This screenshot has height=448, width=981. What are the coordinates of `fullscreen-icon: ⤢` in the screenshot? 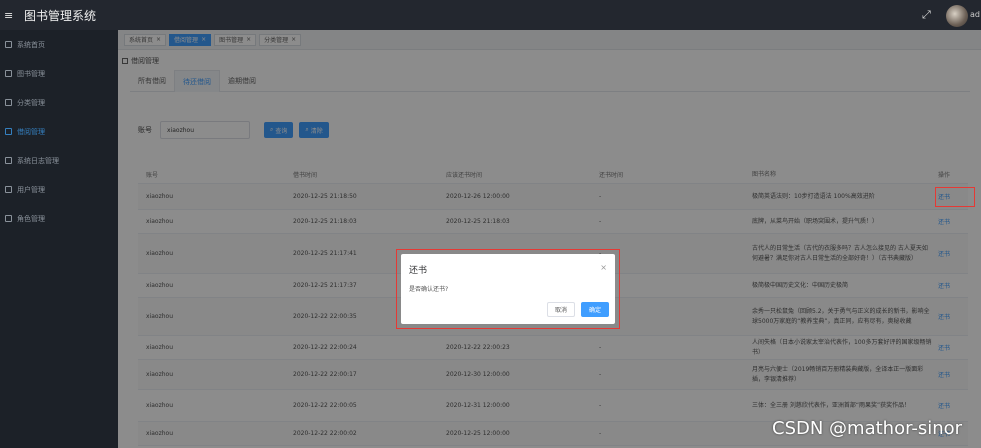 It's located at (926, 15).